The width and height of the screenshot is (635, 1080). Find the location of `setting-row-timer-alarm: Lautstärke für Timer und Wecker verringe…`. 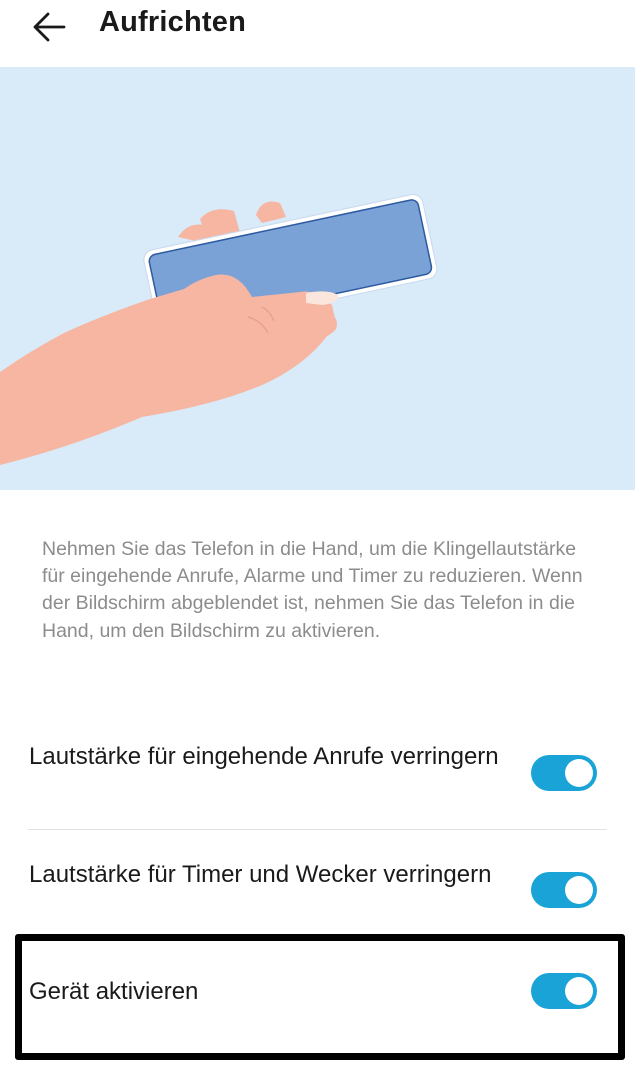

setting-row-timer-alarm: Lautstärke für Timer und Wecker verringe… is located at coordinates (317, 894).